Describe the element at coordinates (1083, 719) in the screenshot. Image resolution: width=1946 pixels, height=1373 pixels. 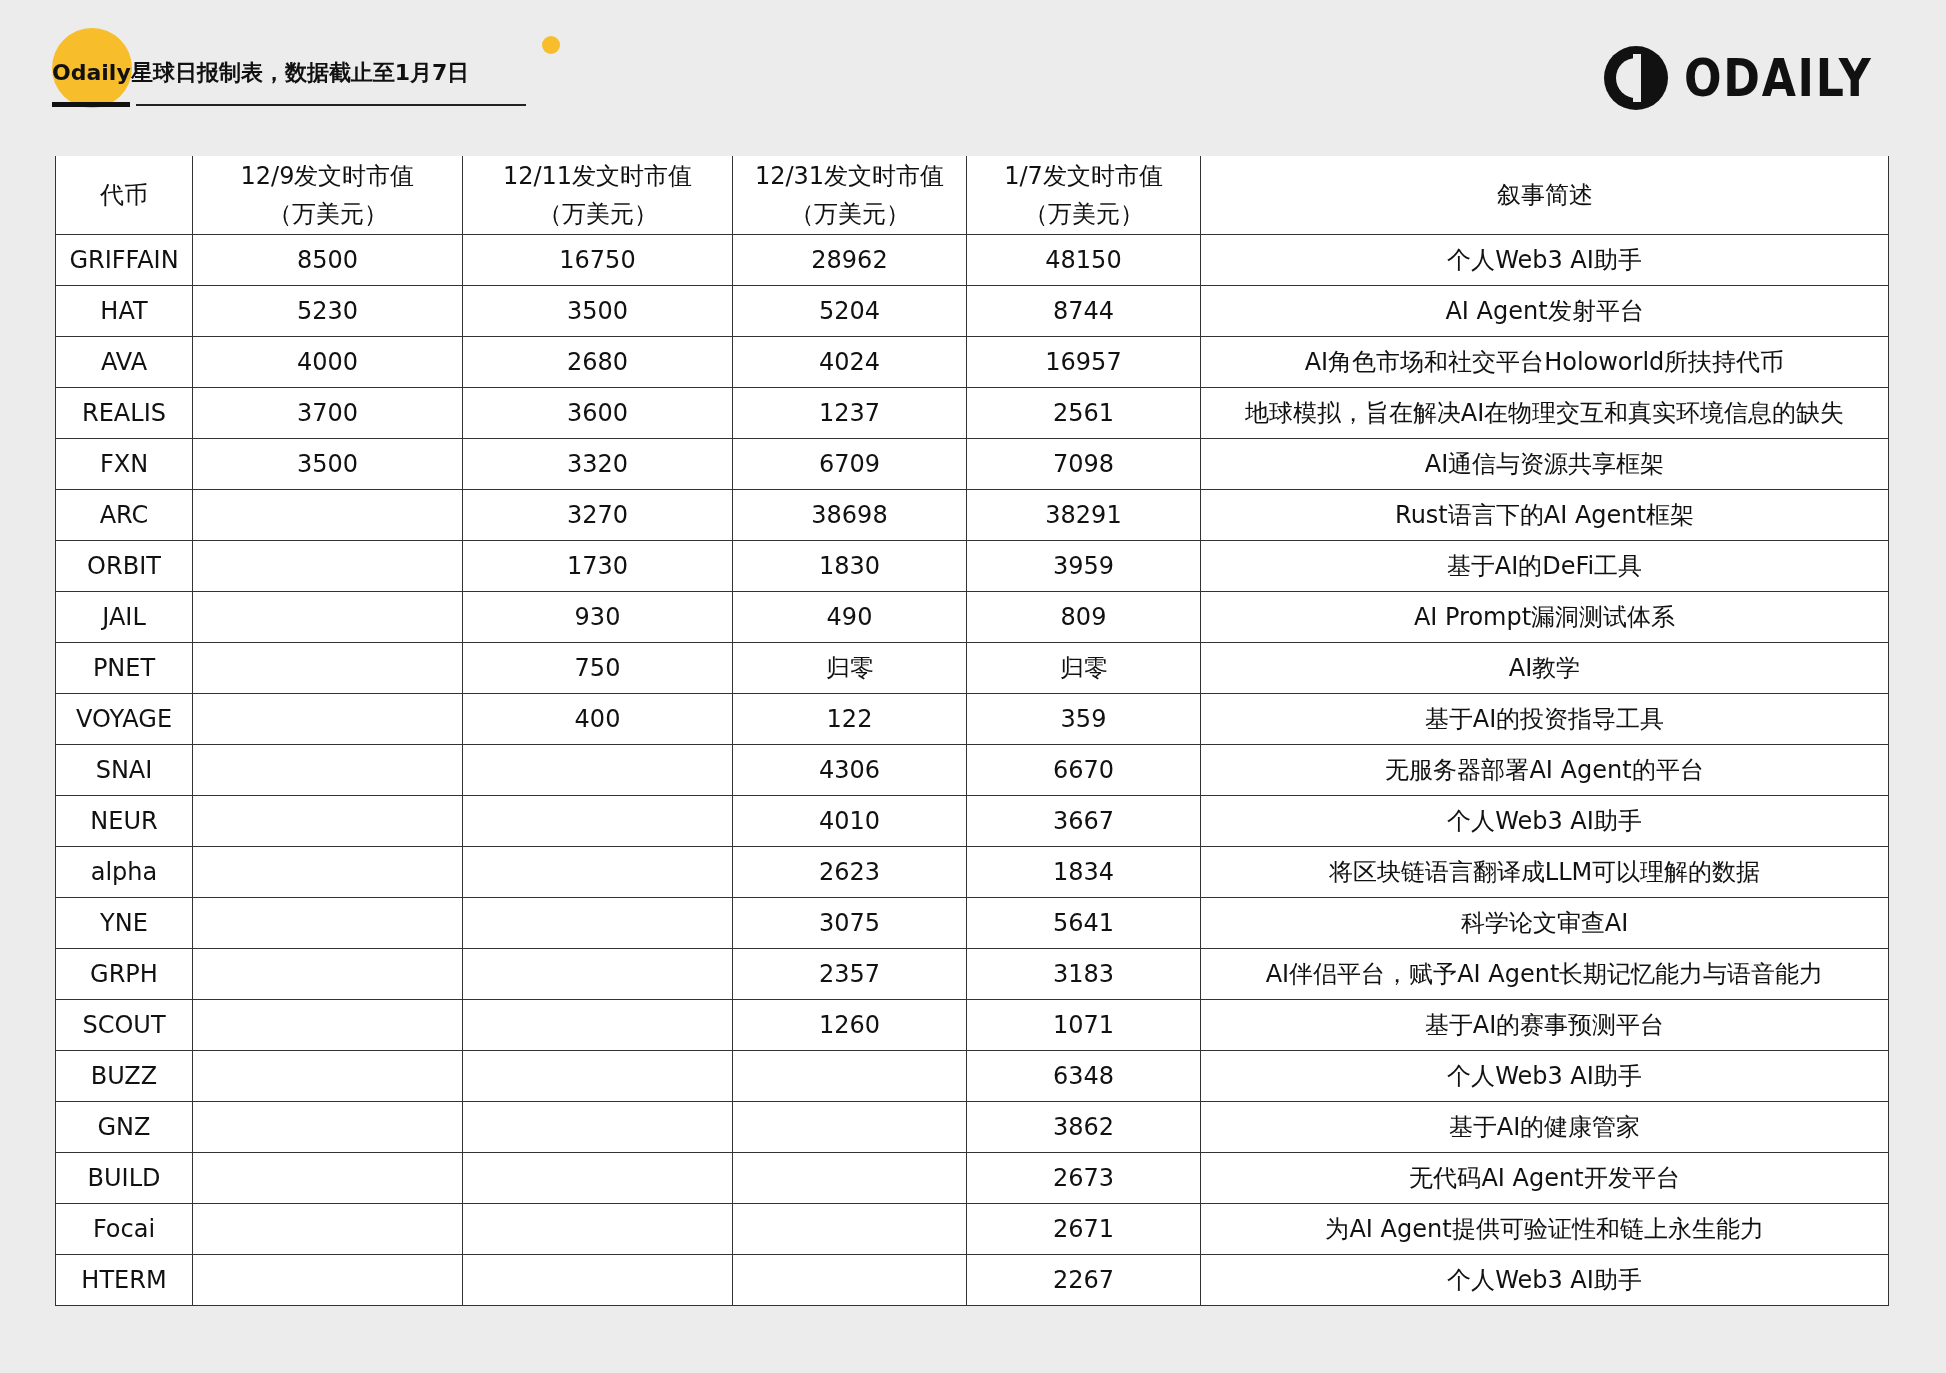
I see `table-cell: 359` at that location.